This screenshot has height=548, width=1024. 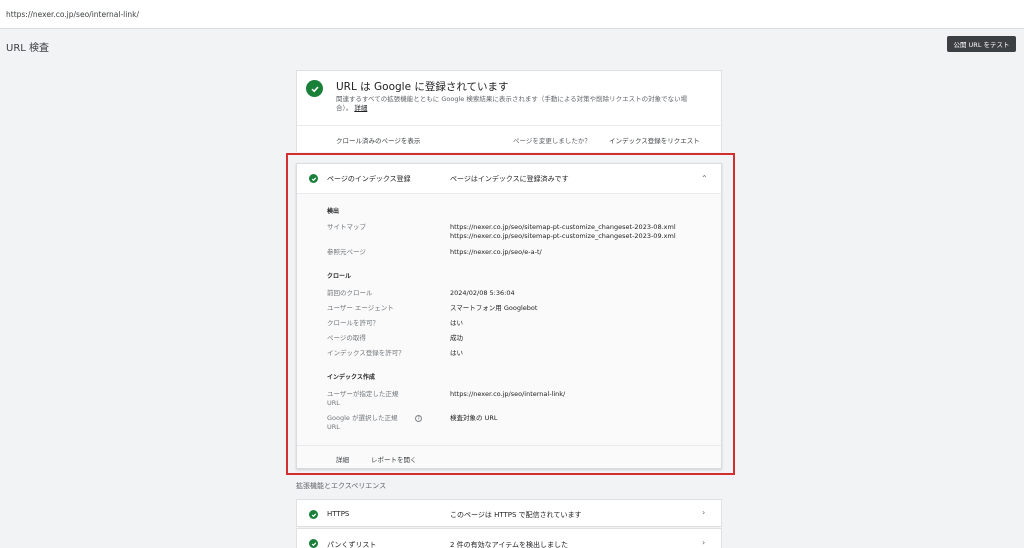 What do you see at coordinates (456, 323) in the screenshot?
I see `crawl-allowed-value: はい` at bounding box center [456, 323].